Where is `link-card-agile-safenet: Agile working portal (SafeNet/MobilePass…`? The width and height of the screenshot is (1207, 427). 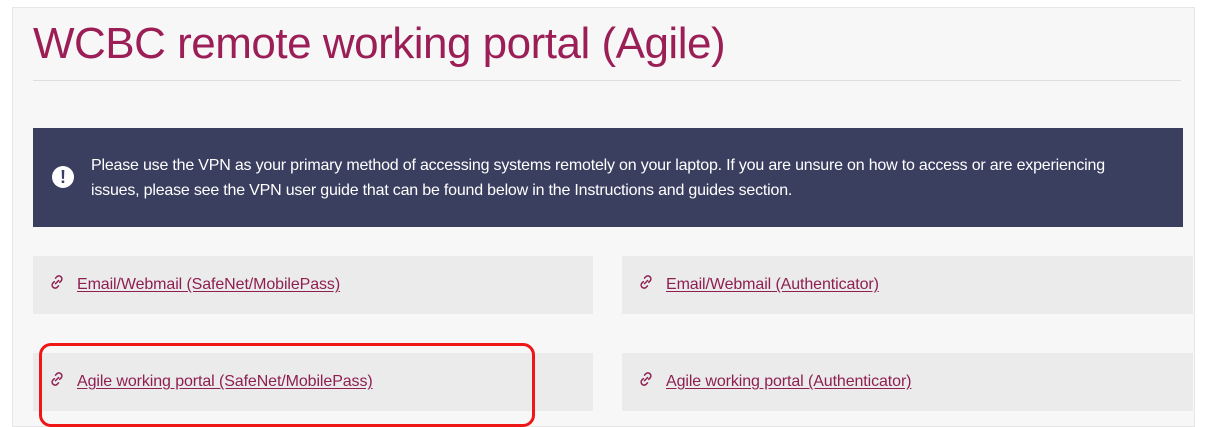 link-card-agile-safenet: Agile working portal (SafeNet/MobilePass… is located at coordinates (313, 382).